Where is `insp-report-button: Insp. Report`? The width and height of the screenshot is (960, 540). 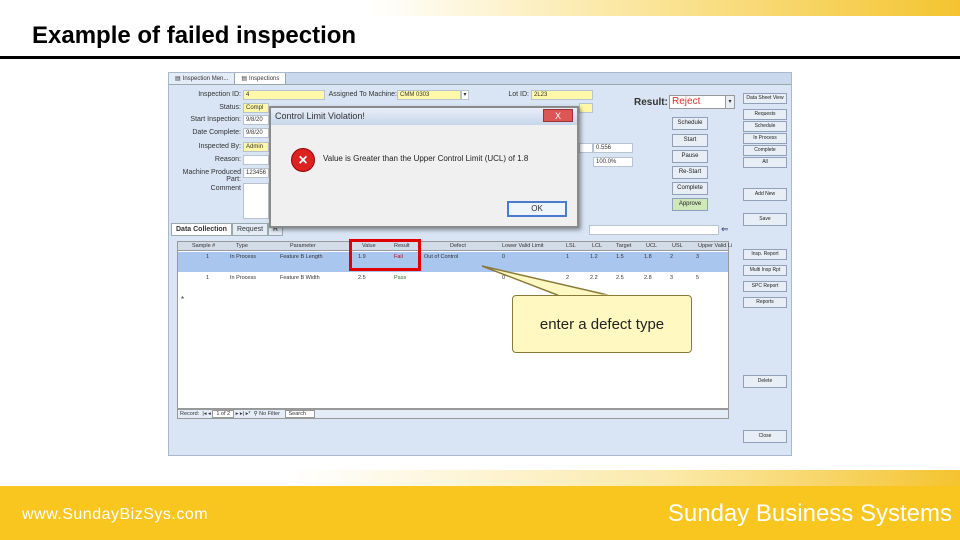
insp-report-button: Insp. Report is located at coordinates (765, 254).